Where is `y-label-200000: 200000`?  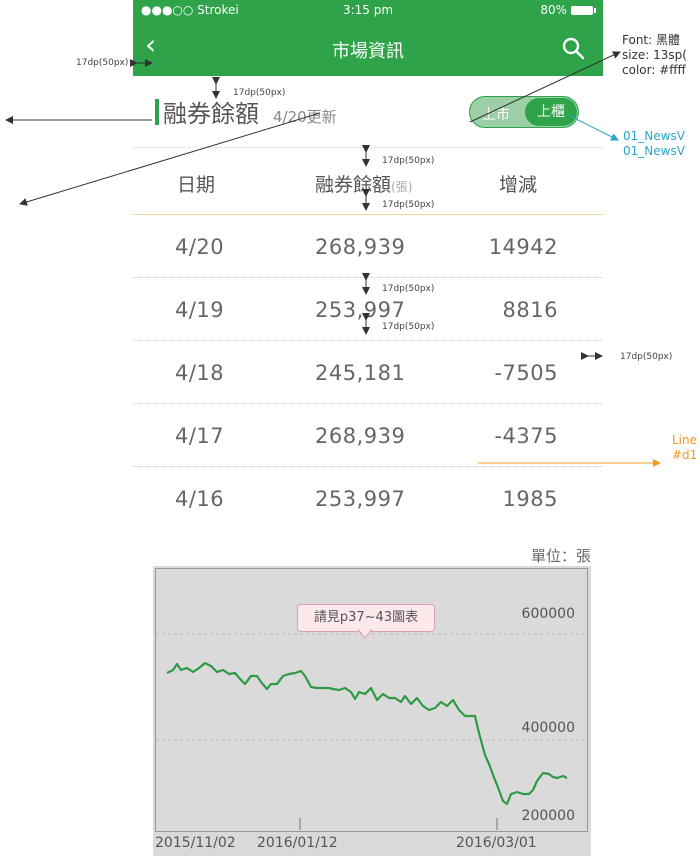 y-label-200000: 200000 is located at coordinates (548, 816).